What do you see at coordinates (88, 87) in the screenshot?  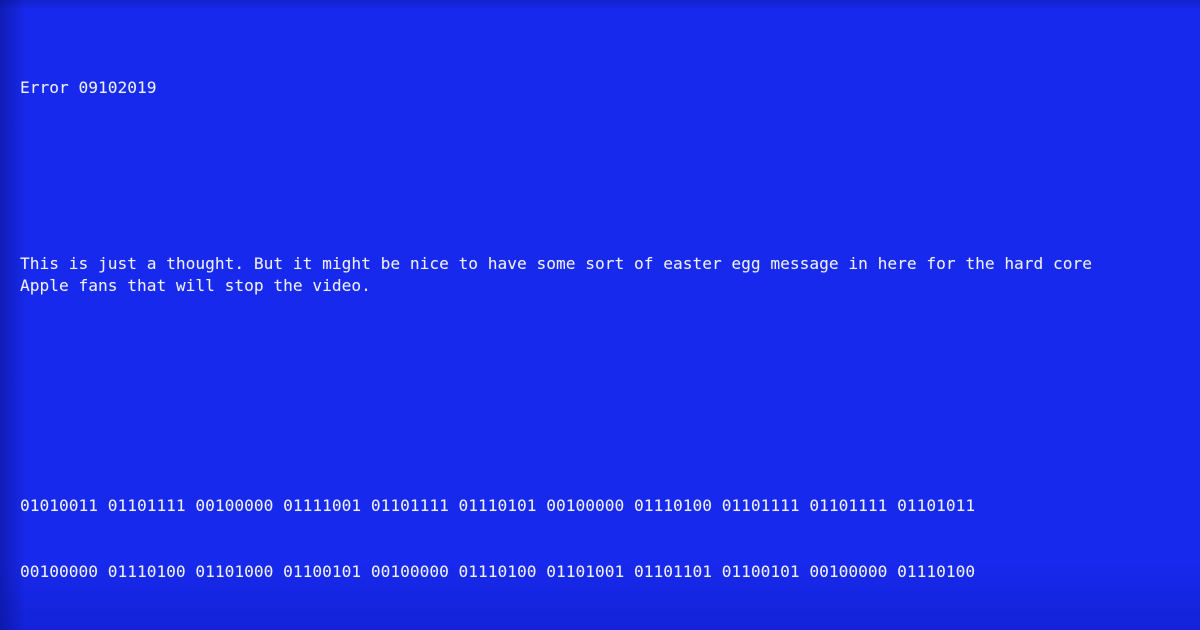 I see `error-code-header: Error 09102019` at bounding box center [88, 87].